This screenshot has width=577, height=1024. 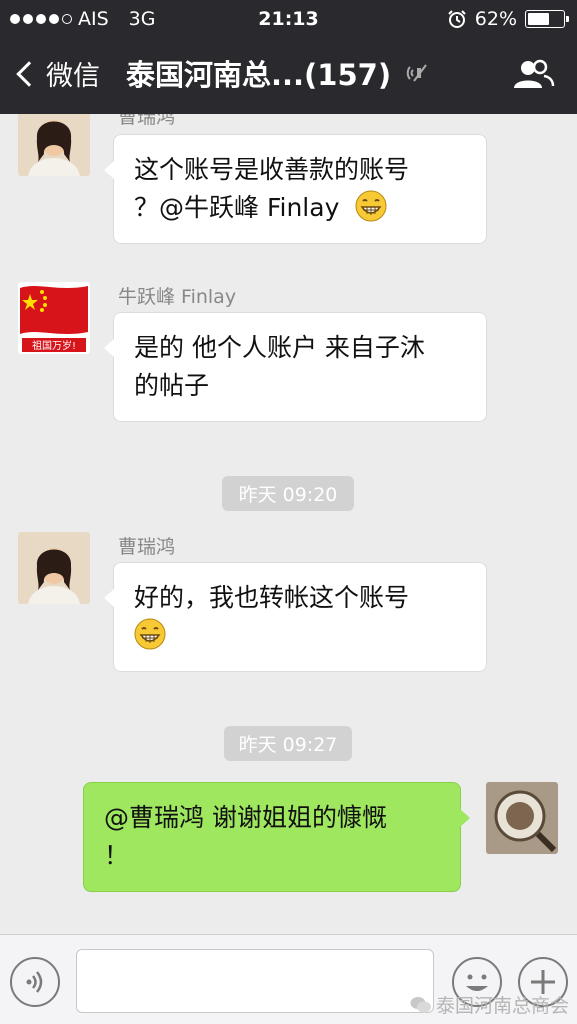 What do you see at coordinates (300, 636) in the screenshot?
I see `message-line` at bounding box center [300, 636].